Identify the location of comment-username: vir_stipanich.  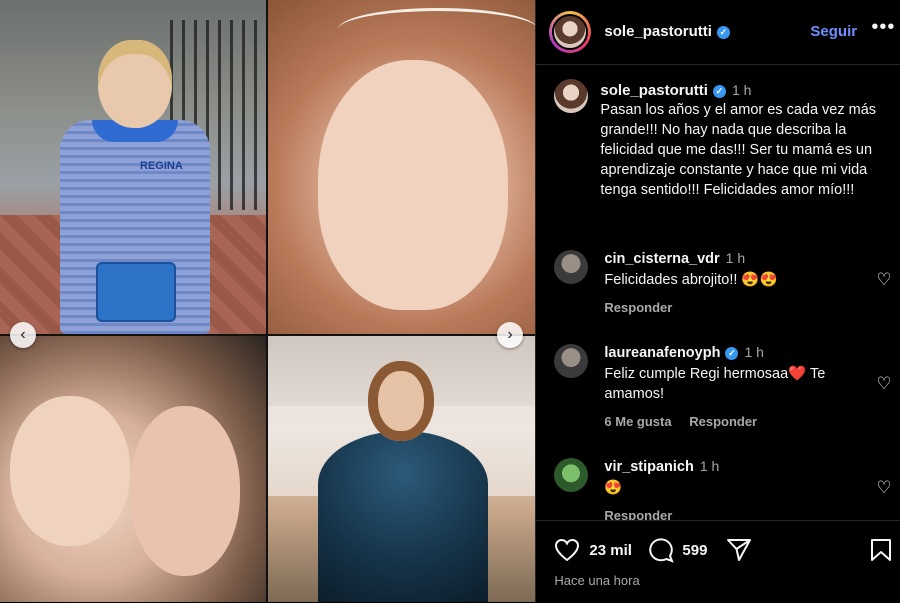
(648, 467).